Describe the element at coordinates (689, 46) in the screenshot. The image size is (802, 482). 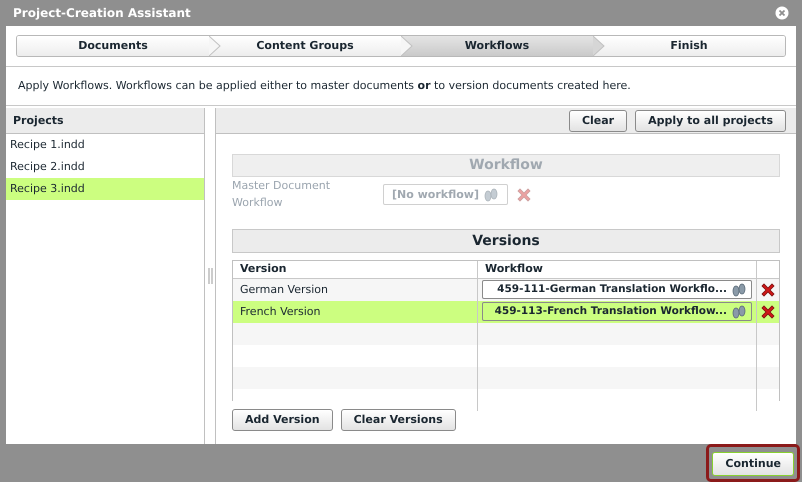
I see `wizard-step: Finish` at that location.